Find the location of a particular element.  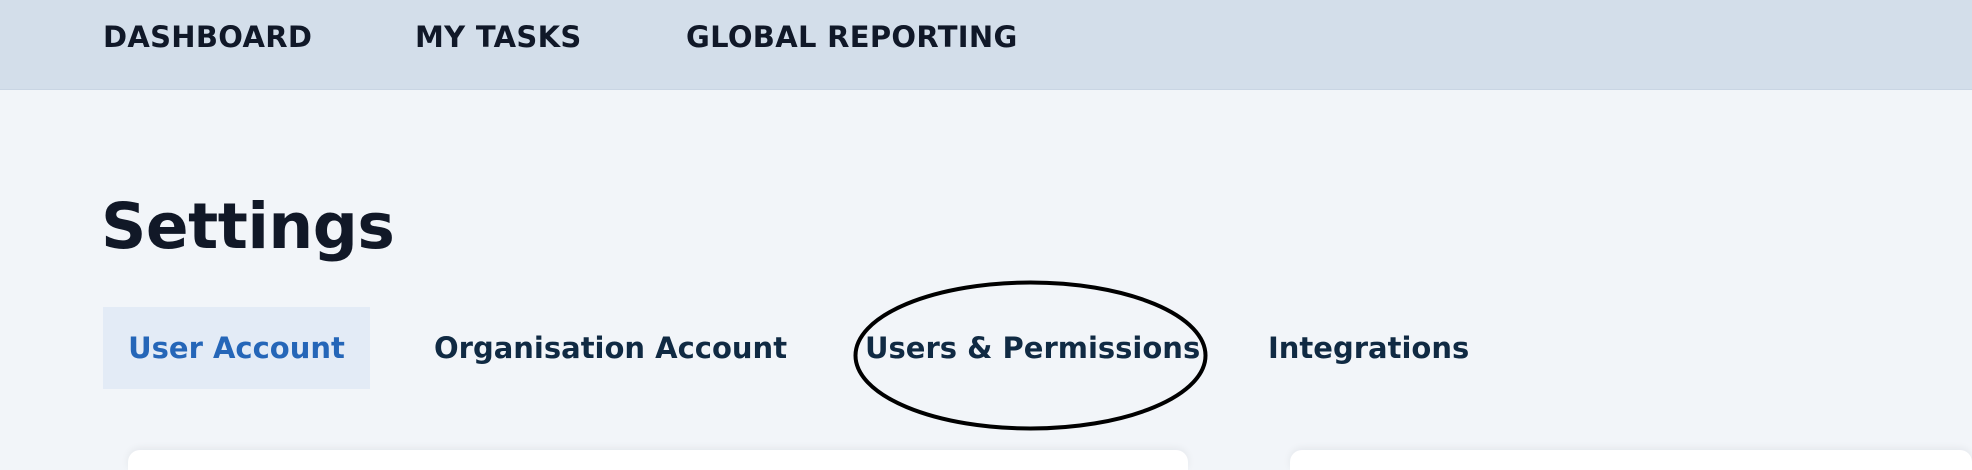

nav-item-global-reporting: GLOBAL REPORTING is located at coordinates (852, 37).